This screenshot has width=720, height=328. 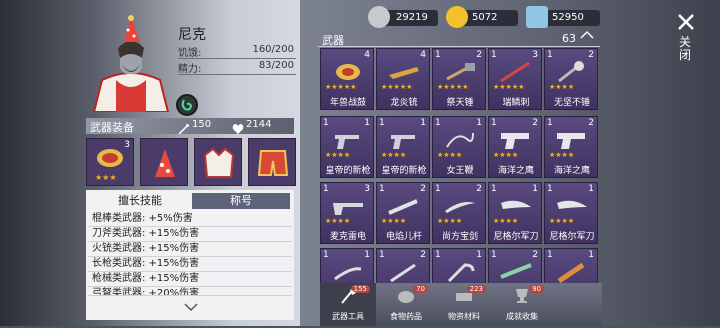 I want to click on trophy-icon, so click(x=522, y=296).